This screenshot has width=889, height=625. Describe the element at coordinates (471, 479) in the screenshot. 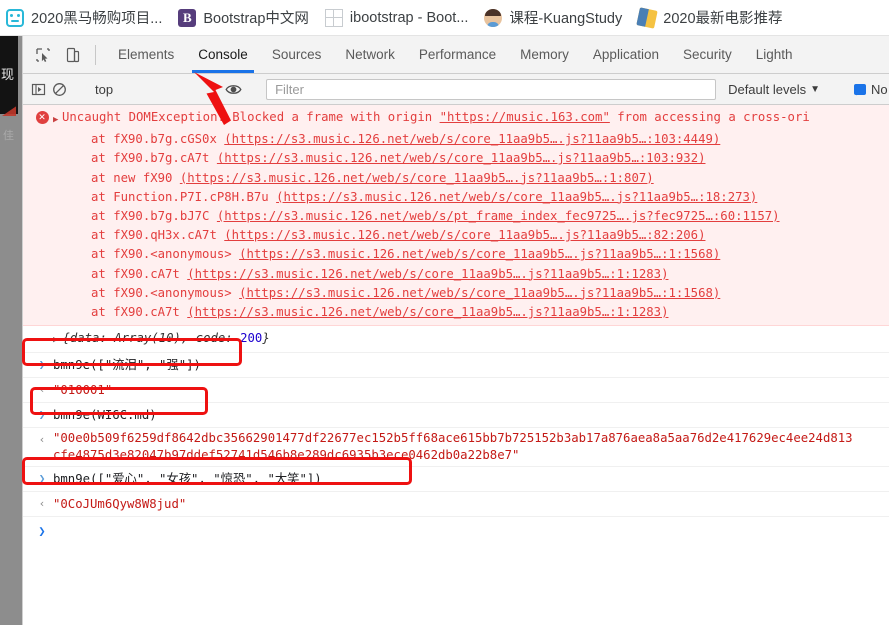

I see `console-input-text: bmn9e(["爱心", "女孩", "惊恐", "大笑"])` at that location.